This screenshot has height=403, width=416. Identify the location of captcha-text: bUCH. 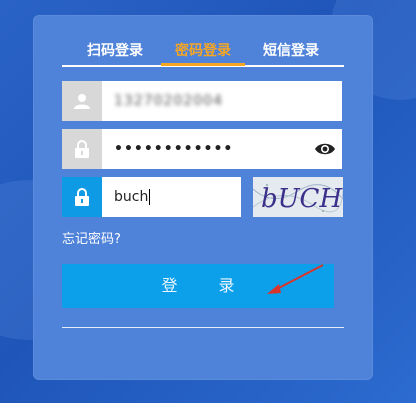
(302, 199).